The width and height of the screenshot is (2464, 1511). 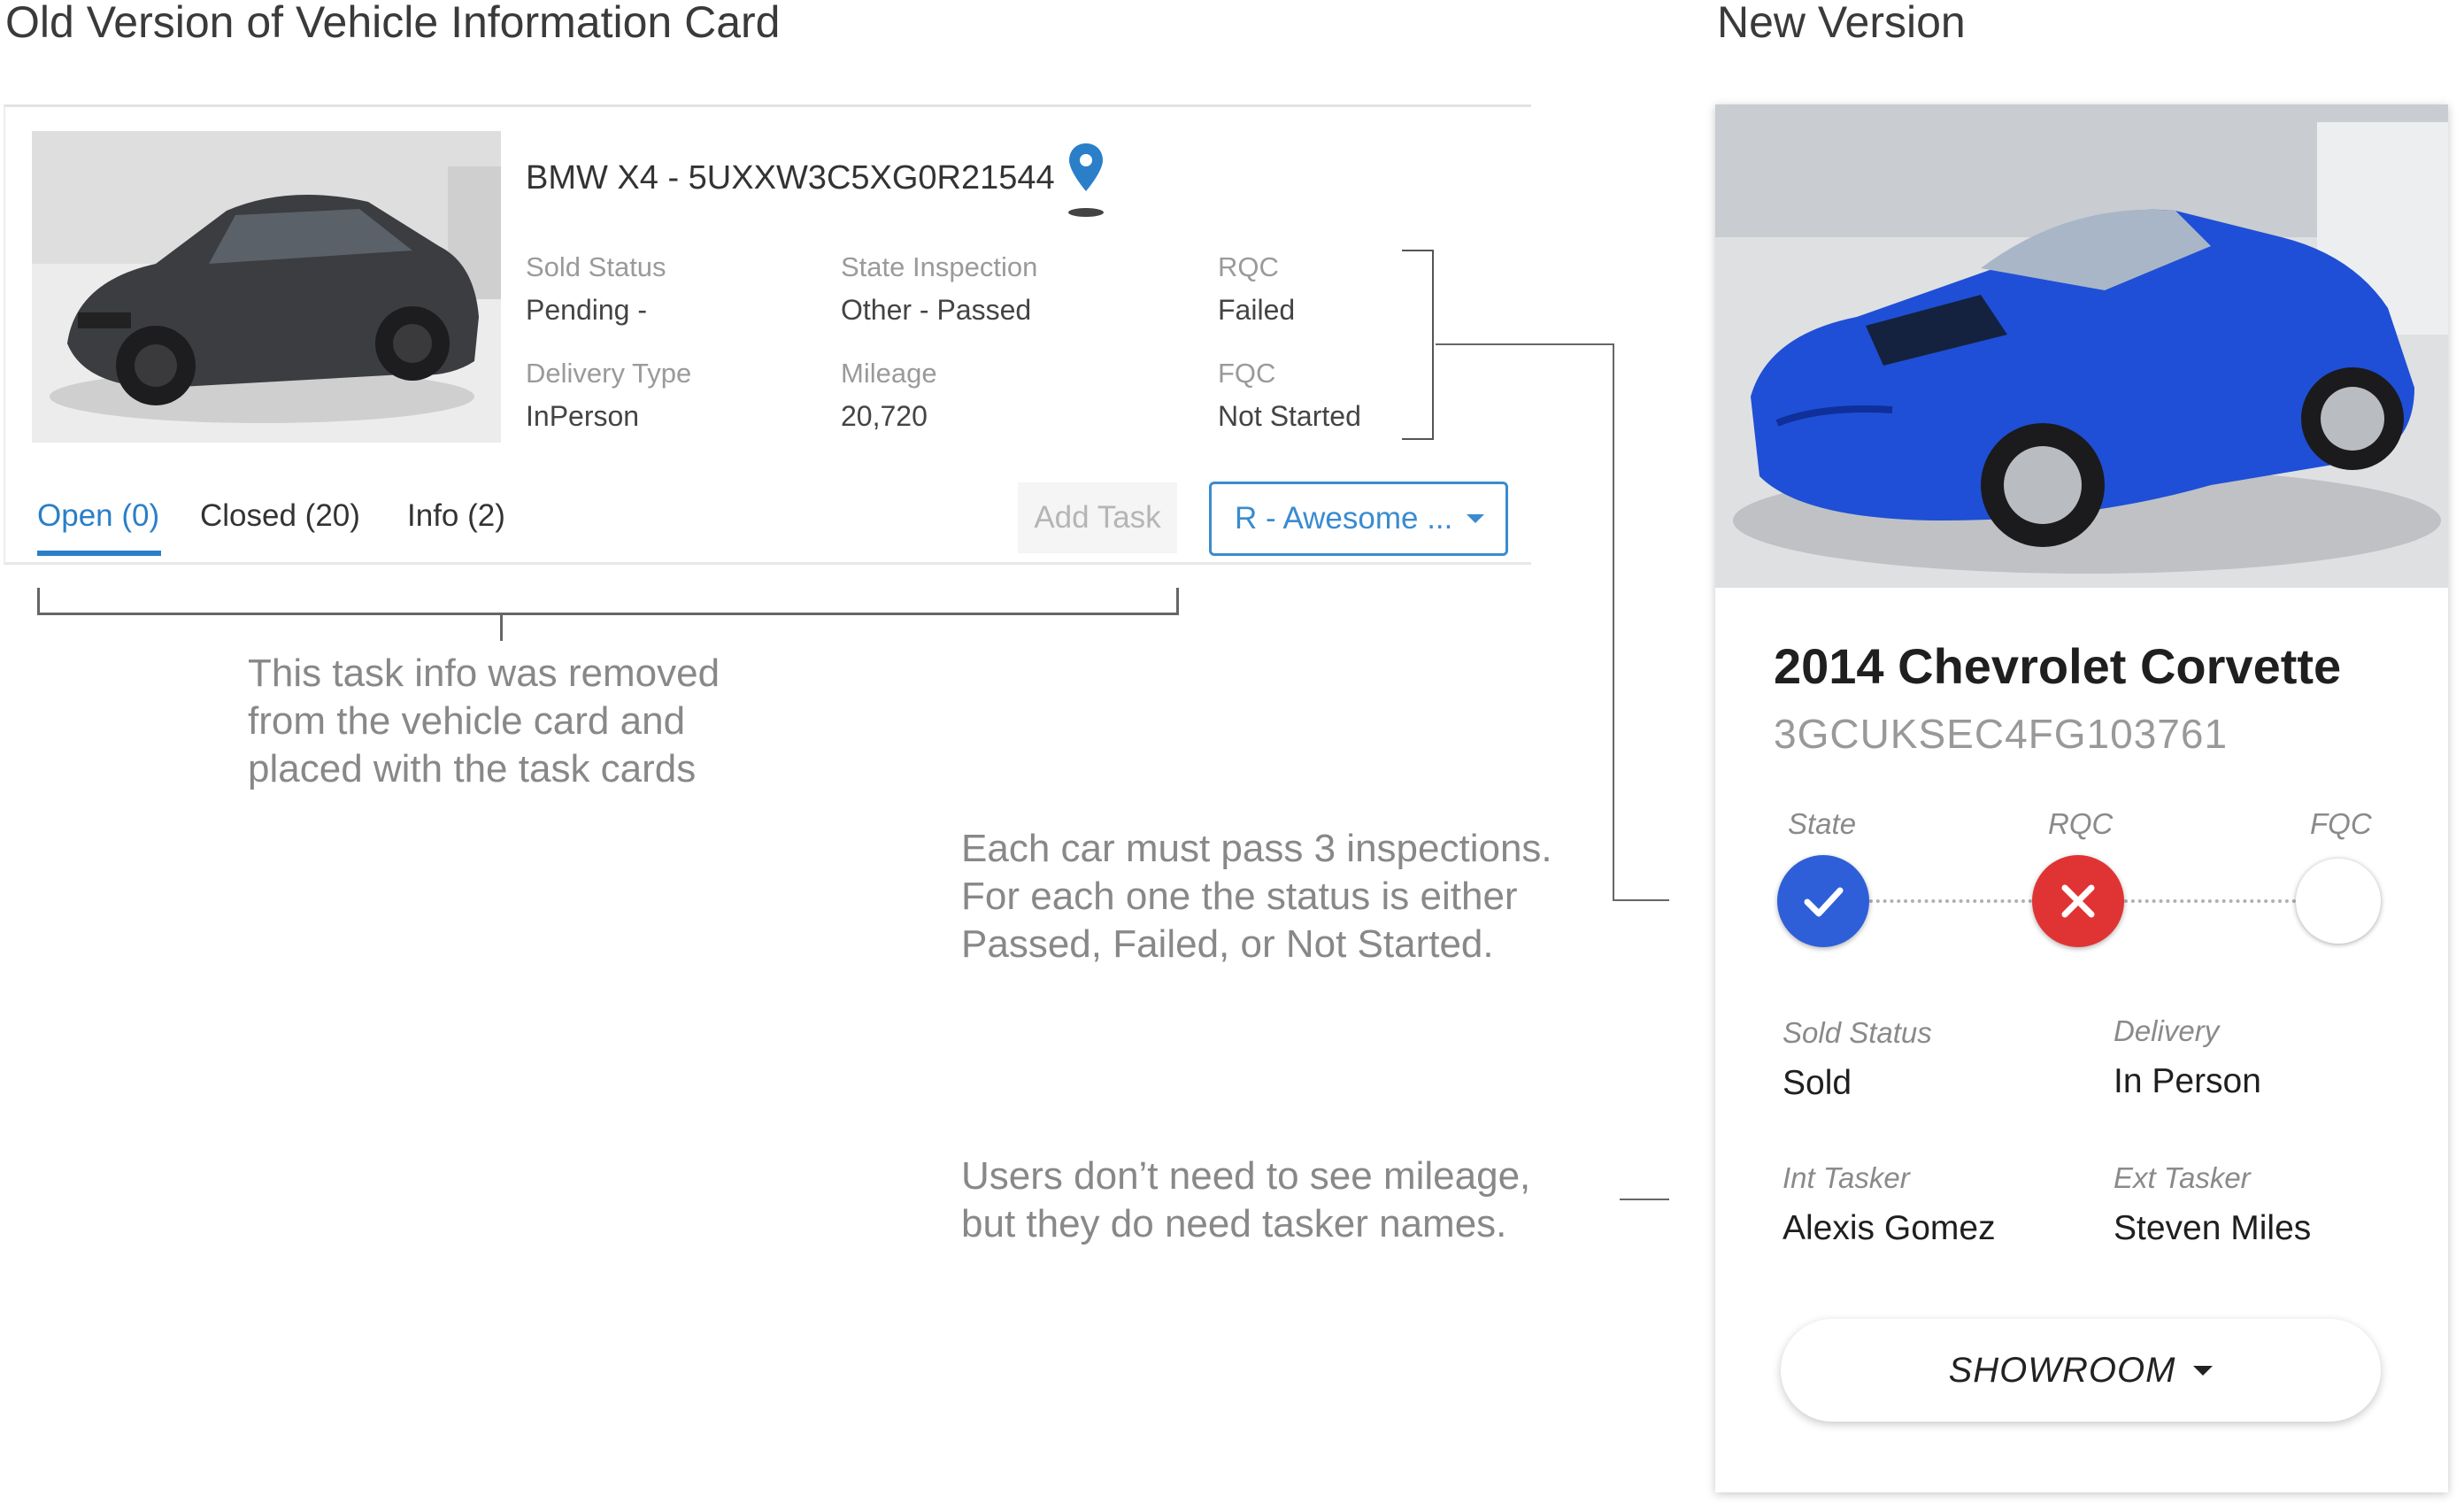 I want to click on fqc-inspection-label: FQC, so click(x=2341, y=824).